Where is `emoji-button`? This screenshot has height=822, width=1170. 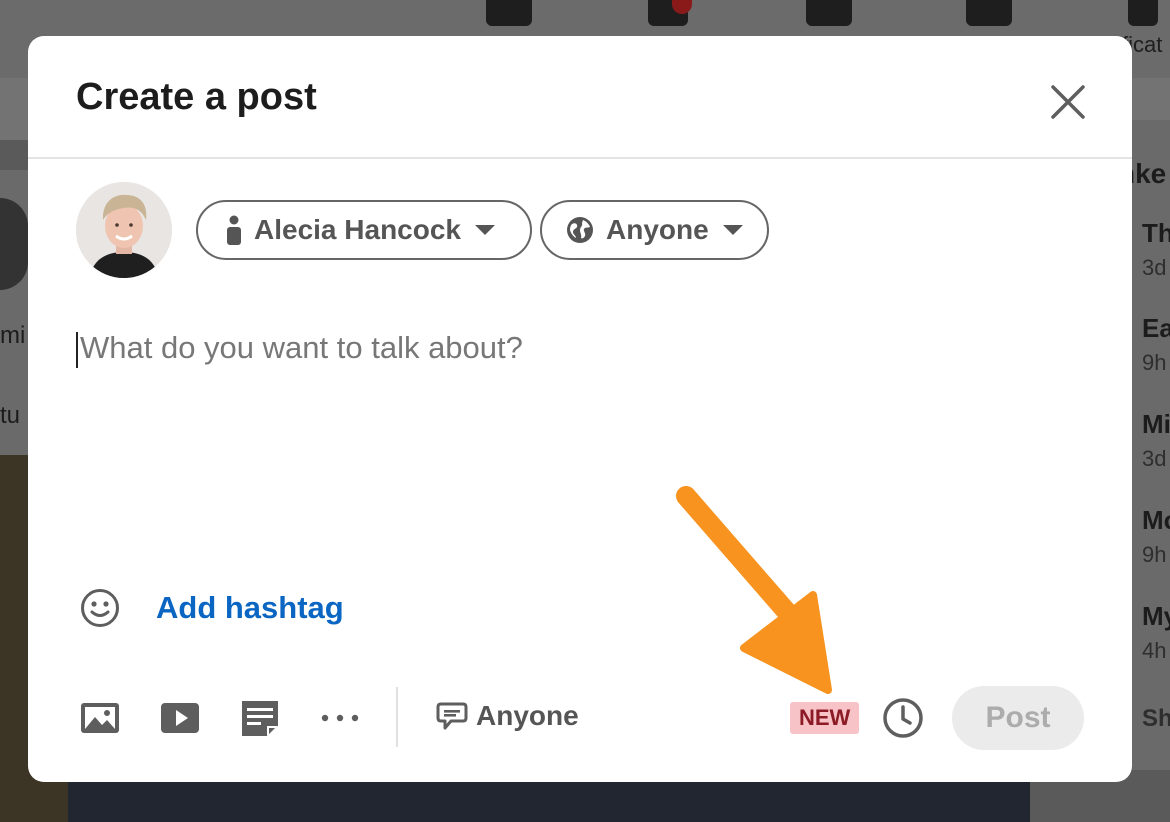 emoji-button is located at coordinates (100, 608).